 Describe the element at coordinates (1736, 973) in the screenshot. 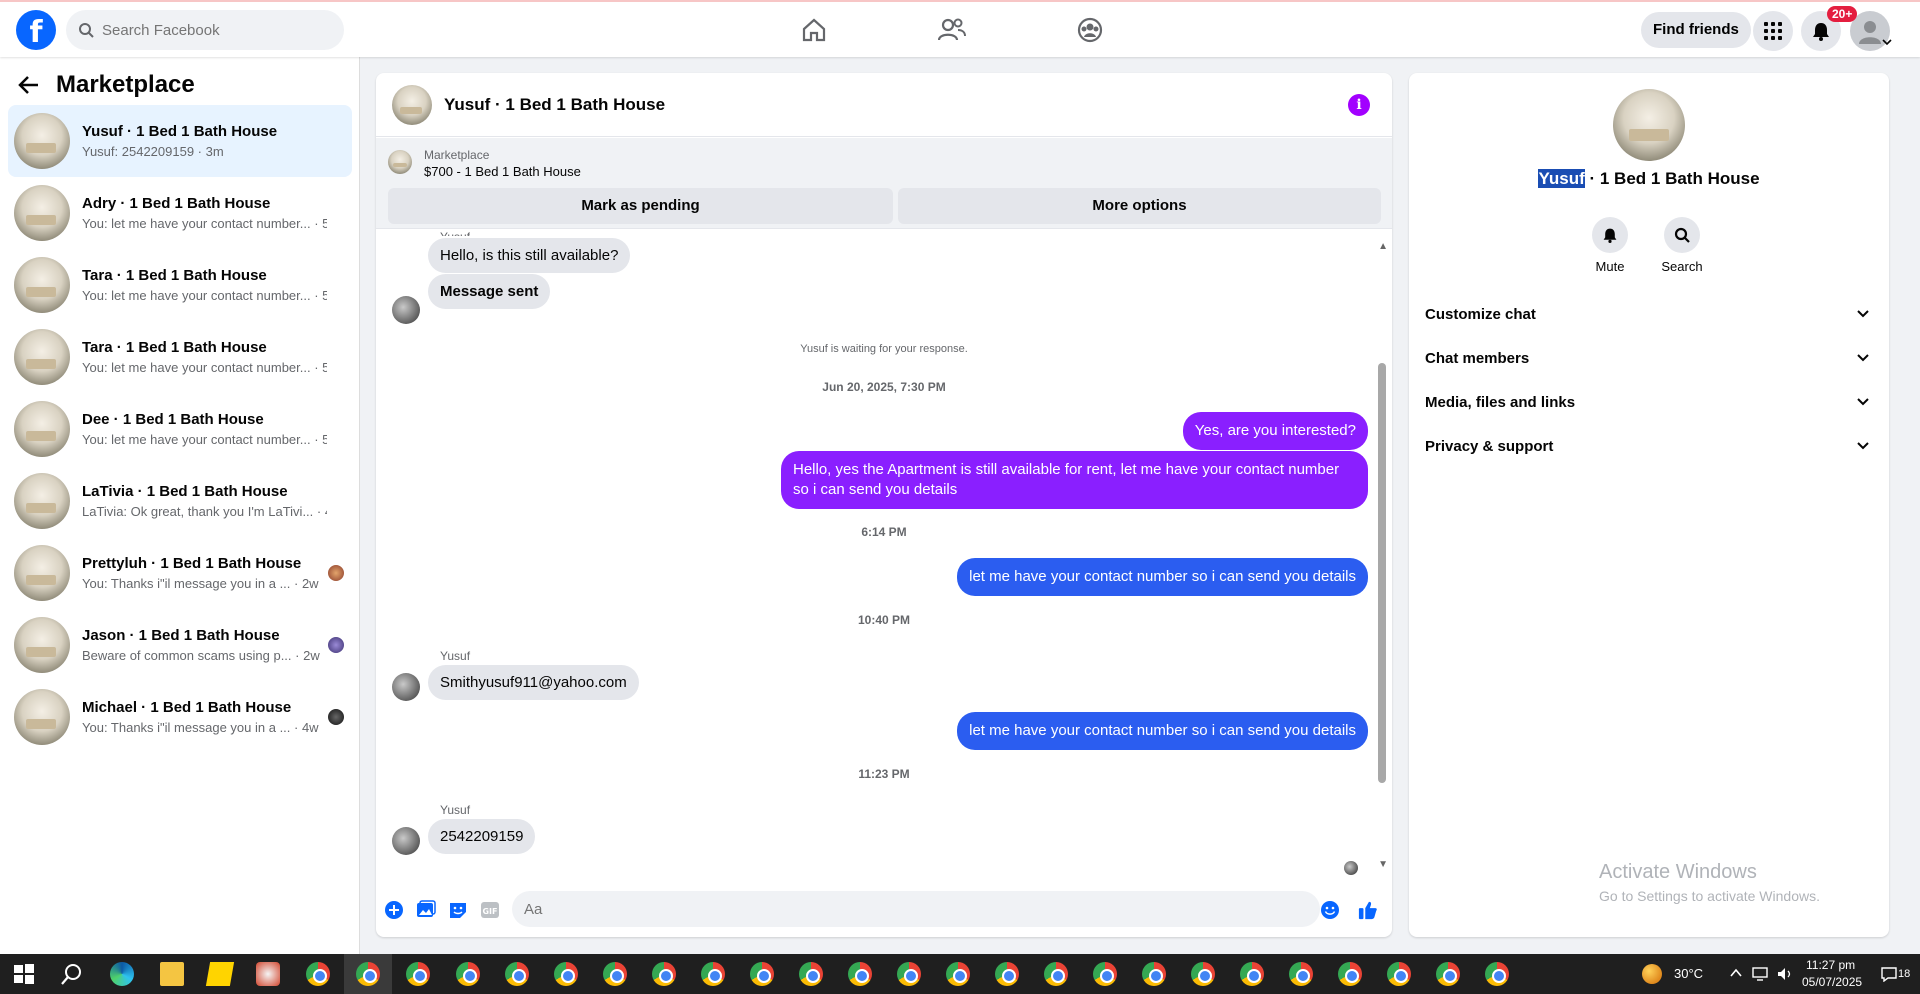

I see `tray-chevron-up-icon` at that location.